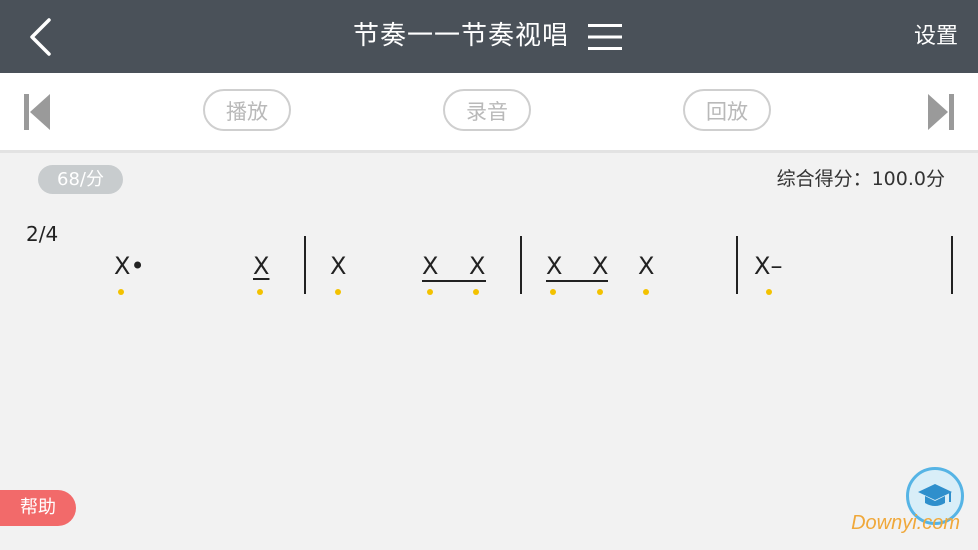 The image size is (978, 550). Describe the element at coordinates (487, 110) in the screenshot. I see `record-button: 录音` at that location.